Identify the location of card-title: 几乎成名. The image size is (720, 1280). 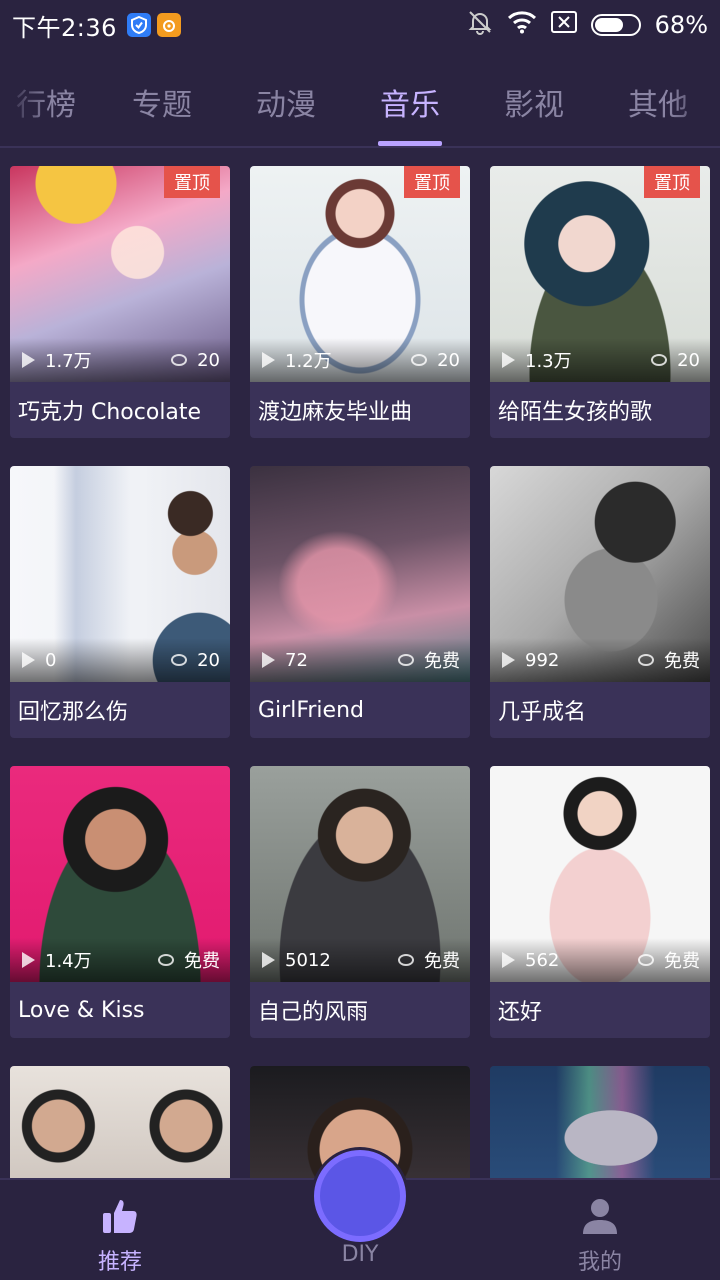
(542, 712).